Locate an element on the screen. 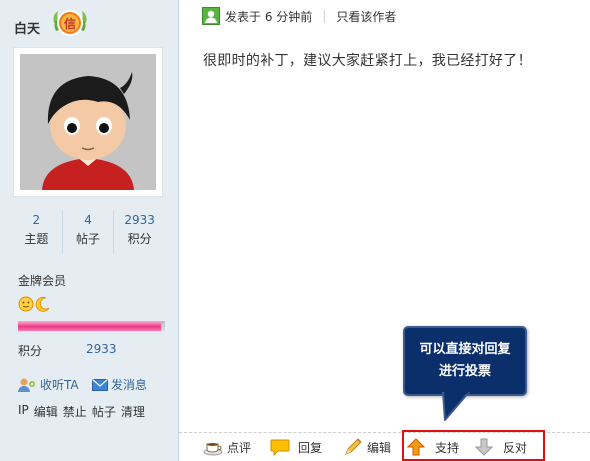 The image size is (590, 461). avatar-image is located at coordinates (88, 122).